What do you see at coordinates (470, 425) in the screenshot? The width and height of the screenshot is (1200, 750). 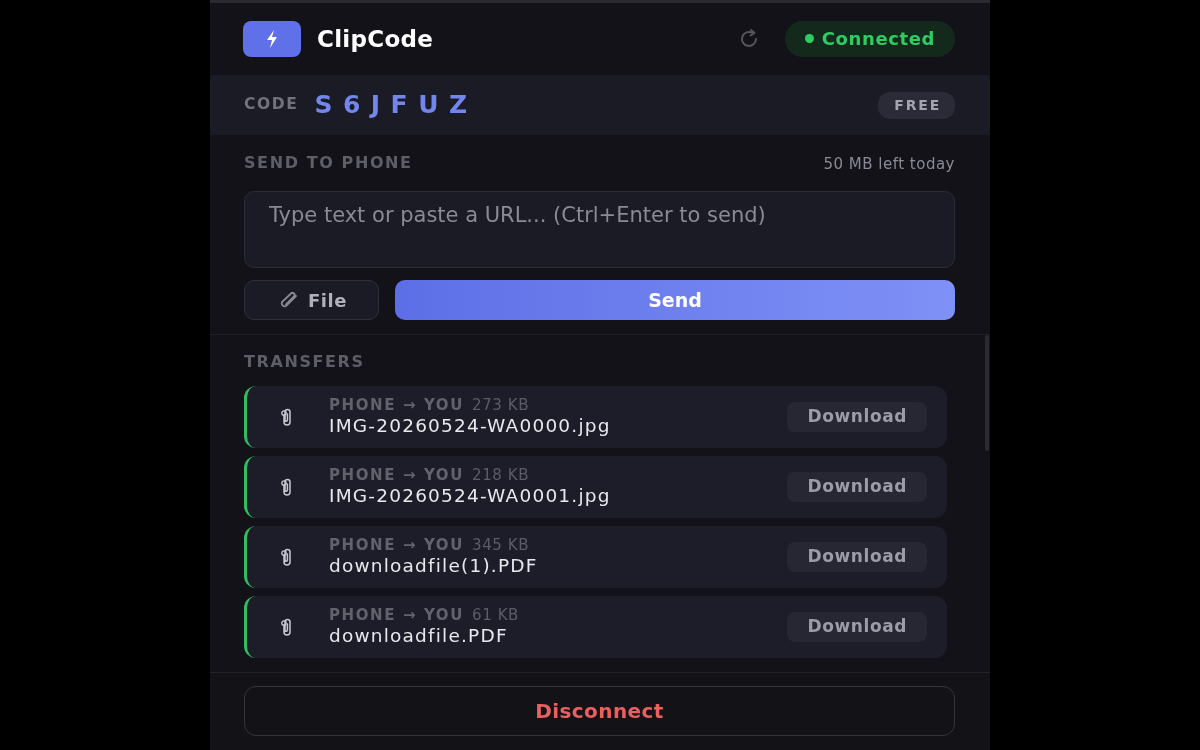 I see `file-name: IMG-20260524-WA0000.jpg` at bounding box center [470, 425].